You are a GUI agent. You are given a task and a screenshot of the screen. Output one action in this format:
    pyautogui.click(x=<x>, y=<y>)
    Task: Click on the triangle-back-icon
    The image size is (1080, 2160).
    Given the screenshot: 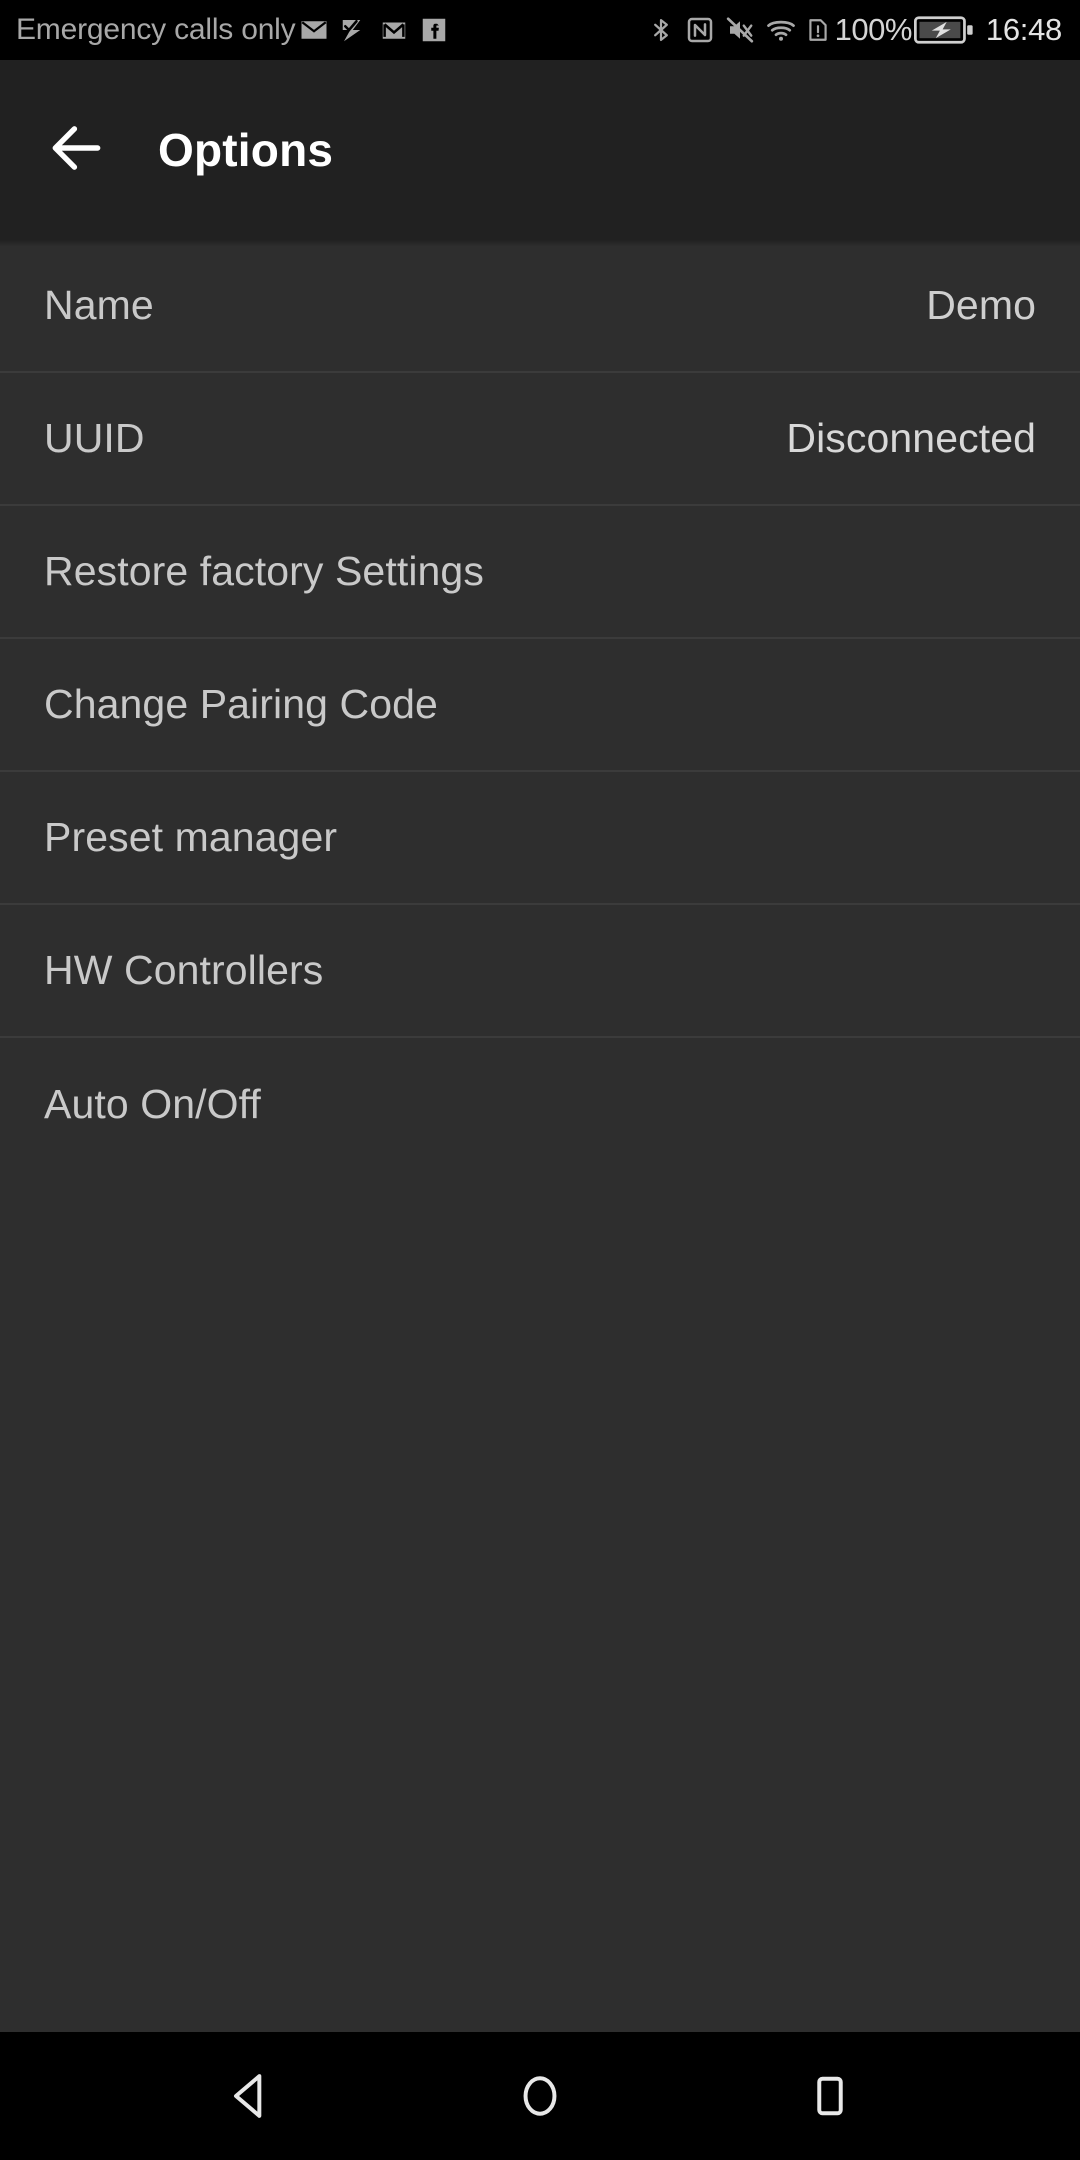 What is the action you would take?
    pyautogui.click(x=250, y=2096)
    